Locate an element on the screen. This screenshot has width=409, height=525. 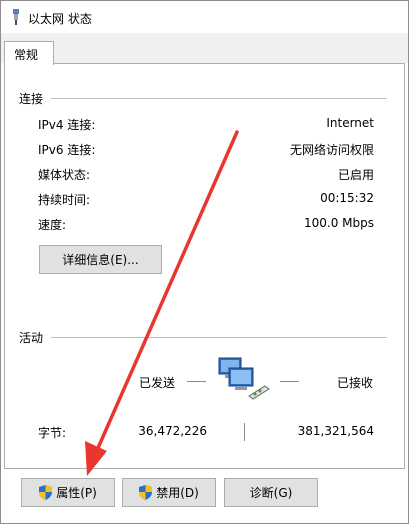
ipv6-value: 无网络访问权限 is located at coordinates (331, 150).